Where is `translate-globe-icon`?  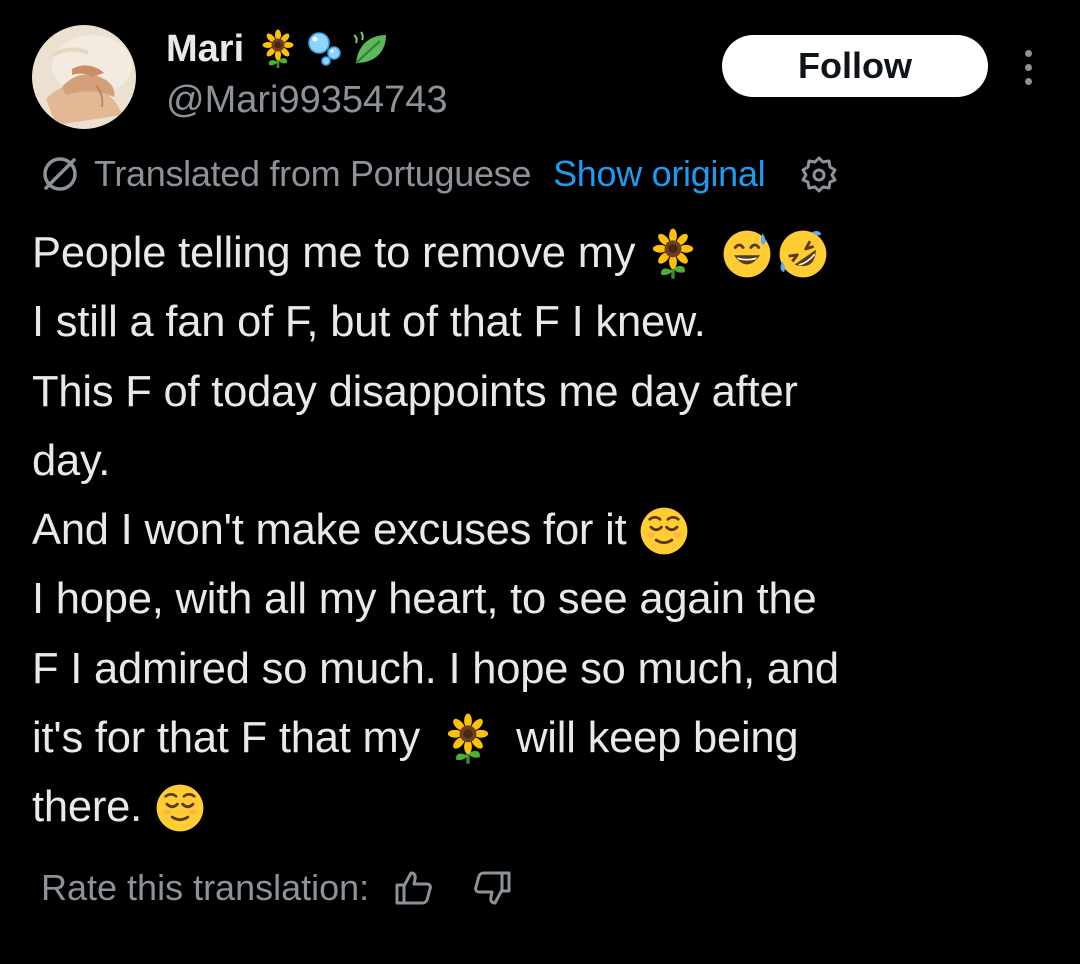 translate-globe-icon is located at coordinates (60, 174).